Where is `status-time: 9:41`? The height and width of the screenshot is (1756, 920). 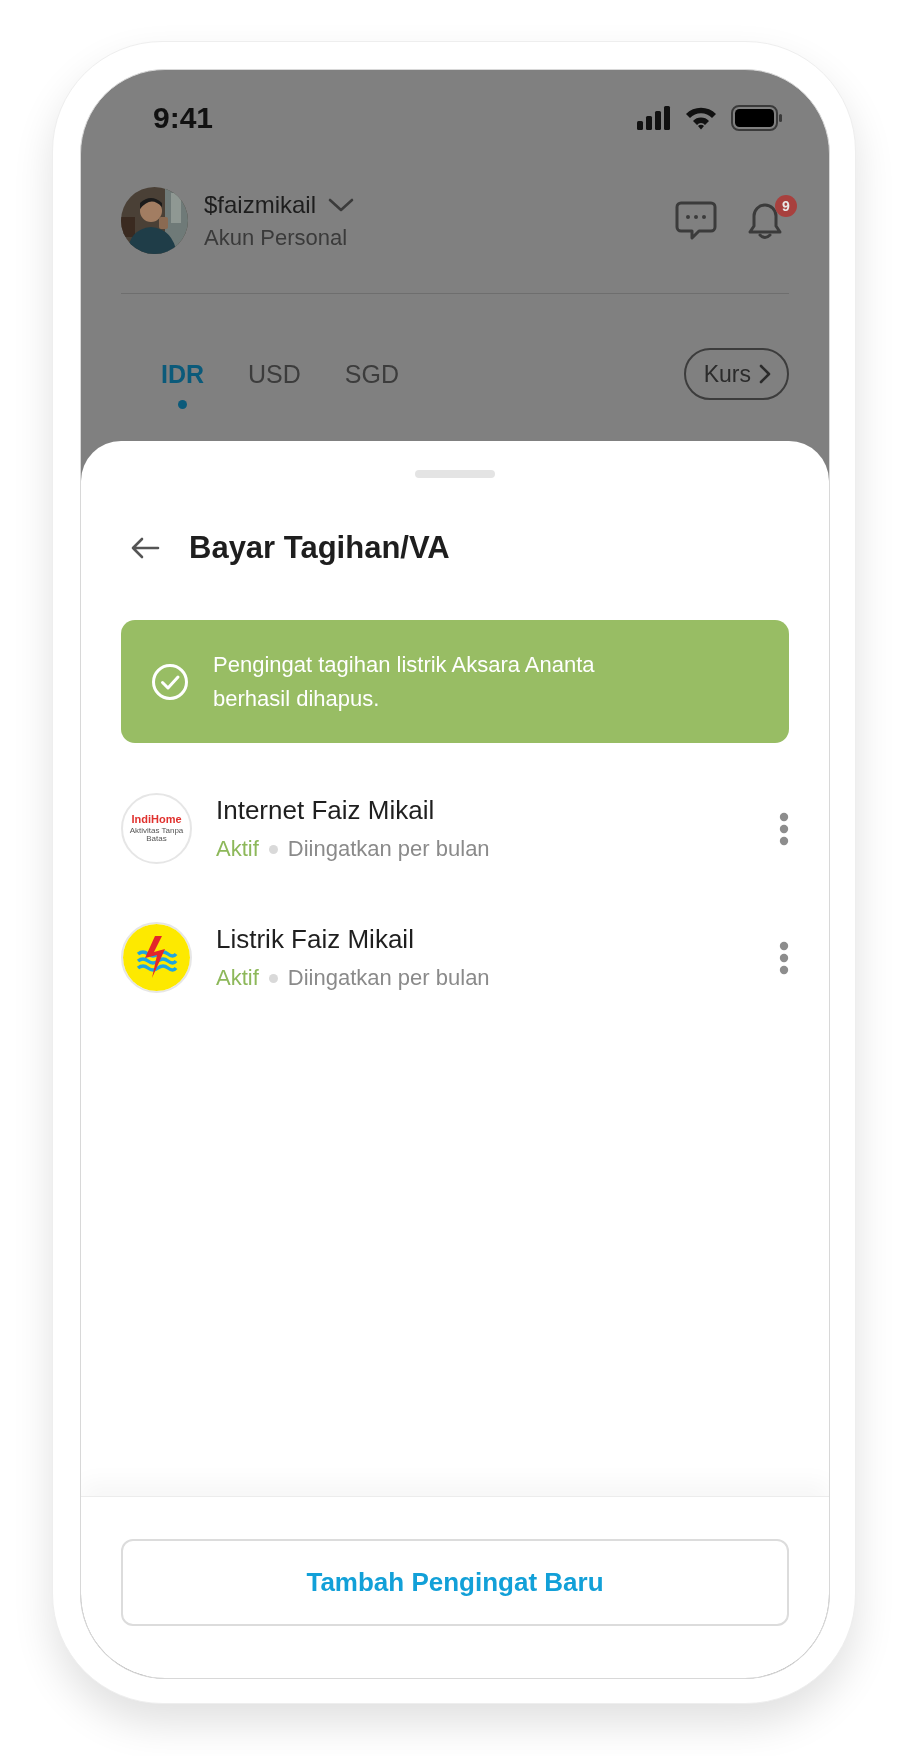 status-time: 9:41 is located at coordinates (183, 118).